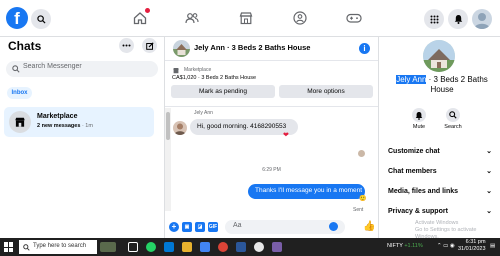 This screenshot has width=500, height=256. What do you see at coordinates (412, 171) in the screenshot?
I see `menu-item-label: Chat members` at bounding box center [412, 171].